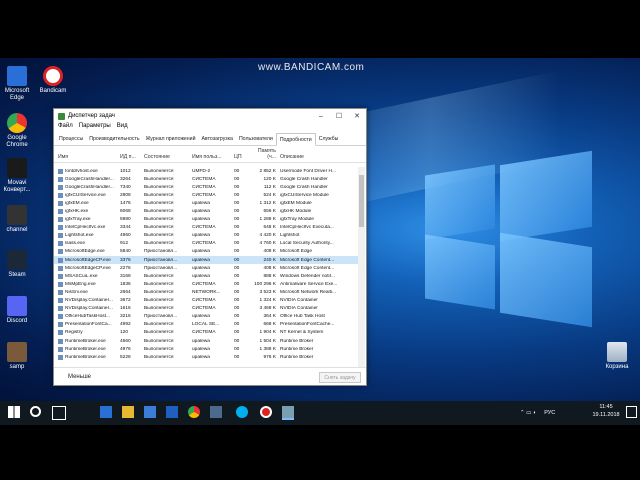 The height and width of the screenshot is (480, 640). What do you see at coordinates (194, 412) in the screenshot?
I see `chrome-taskbar-icon` at bounding box center [194, 412].